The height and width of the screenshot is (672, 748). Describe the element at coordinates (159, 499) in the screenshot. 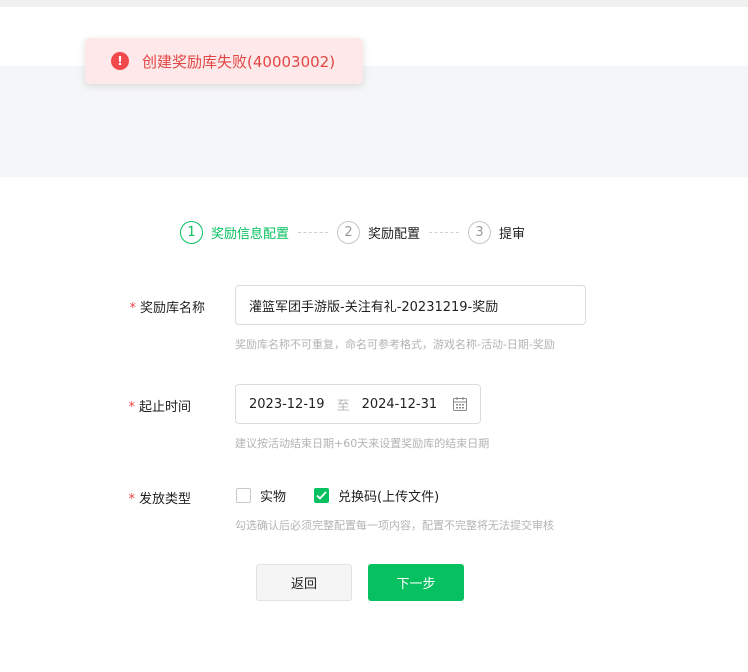

I see `type-label: * 发放类型` at that location.